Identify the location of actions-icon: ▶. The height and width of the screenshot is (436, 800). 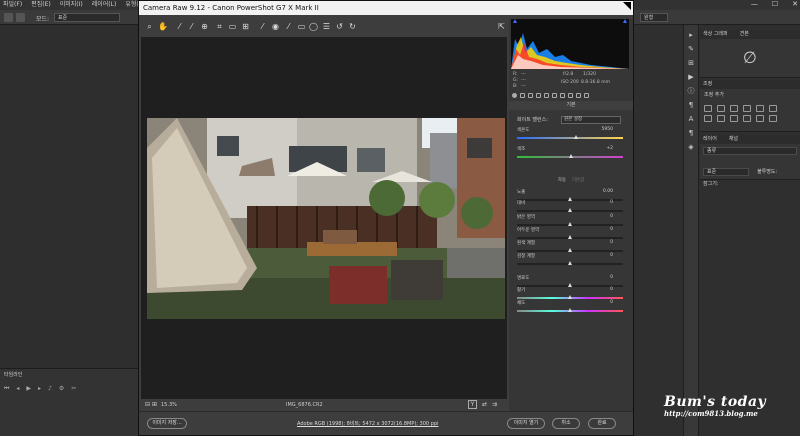
(691, 77).